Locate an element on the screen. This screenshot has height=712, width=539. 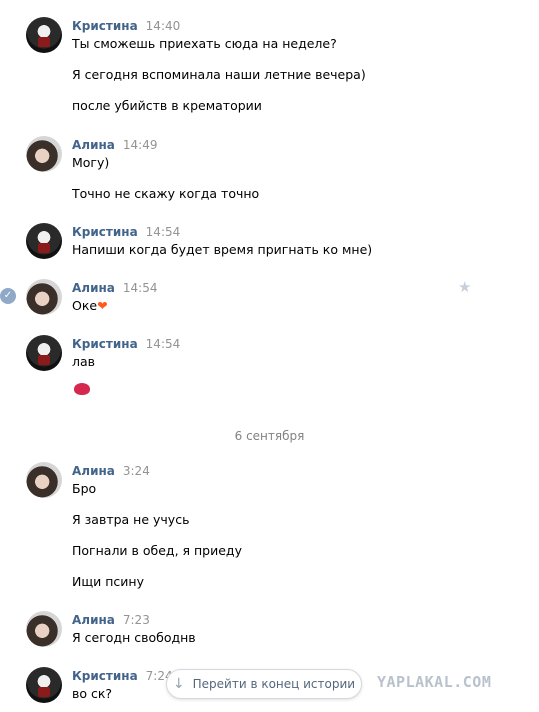
message-text: Я сегодня вспоминала наши летние вечера) is located at coordinates (219, 74).